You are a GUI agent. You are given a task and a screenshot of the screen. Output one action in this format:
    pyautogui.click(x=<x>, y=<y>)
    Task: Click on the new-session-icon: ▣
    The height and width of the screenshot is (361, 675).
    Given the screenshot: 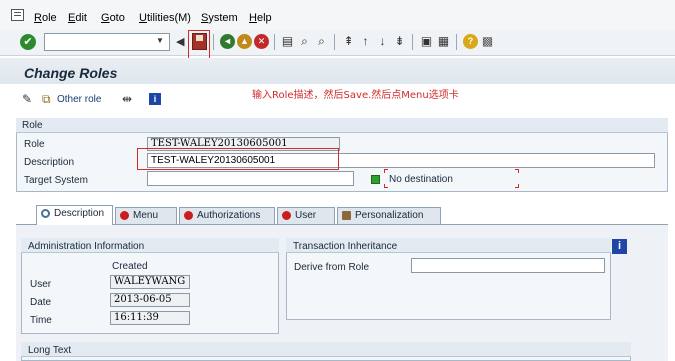 What is the action you would take?
    pyautogui.click(x=426, y=41)
    